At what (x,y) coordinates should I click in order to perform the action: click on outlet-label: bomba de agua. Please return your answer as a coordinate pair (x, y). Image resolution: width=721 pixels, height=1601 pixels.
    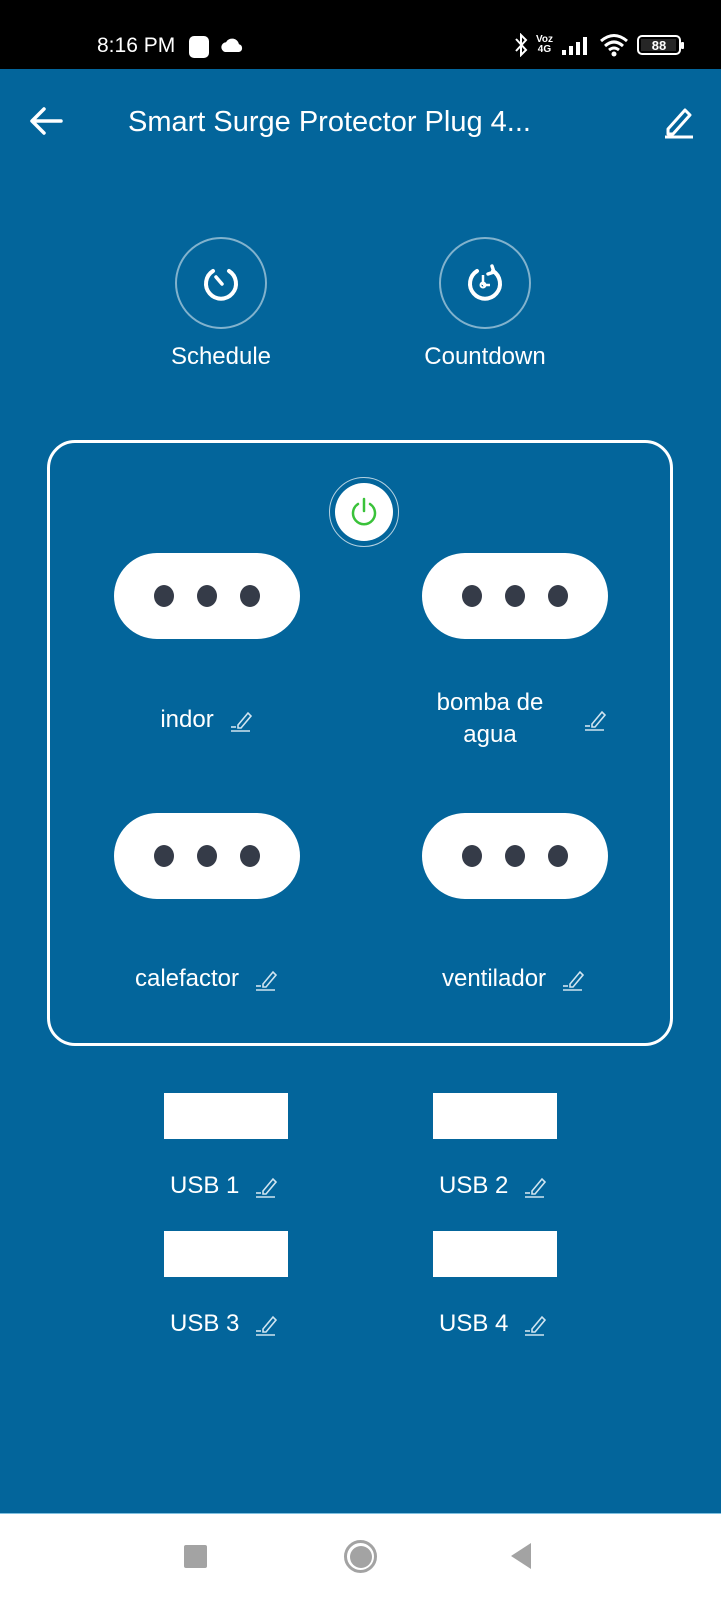
    Looking at the image, I should click on (490, 718).